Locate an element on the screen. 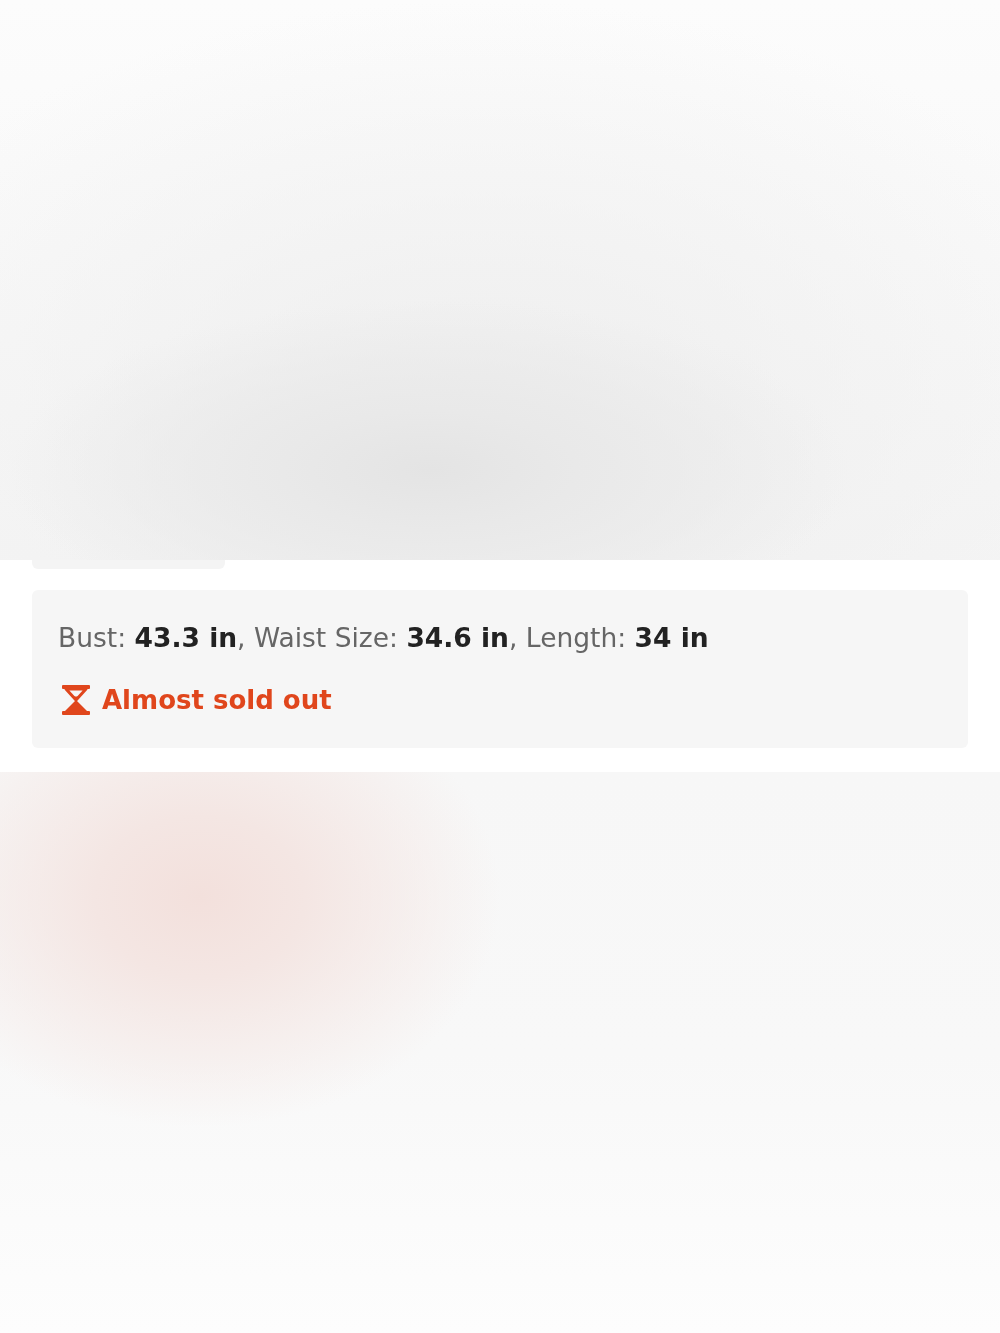 This screenshot has height=1333, width=1000. size-measurements: Bust: 43.3 in, Waist Size: 34.6 in, Length: 34 in is located at coordinates (383, 638).